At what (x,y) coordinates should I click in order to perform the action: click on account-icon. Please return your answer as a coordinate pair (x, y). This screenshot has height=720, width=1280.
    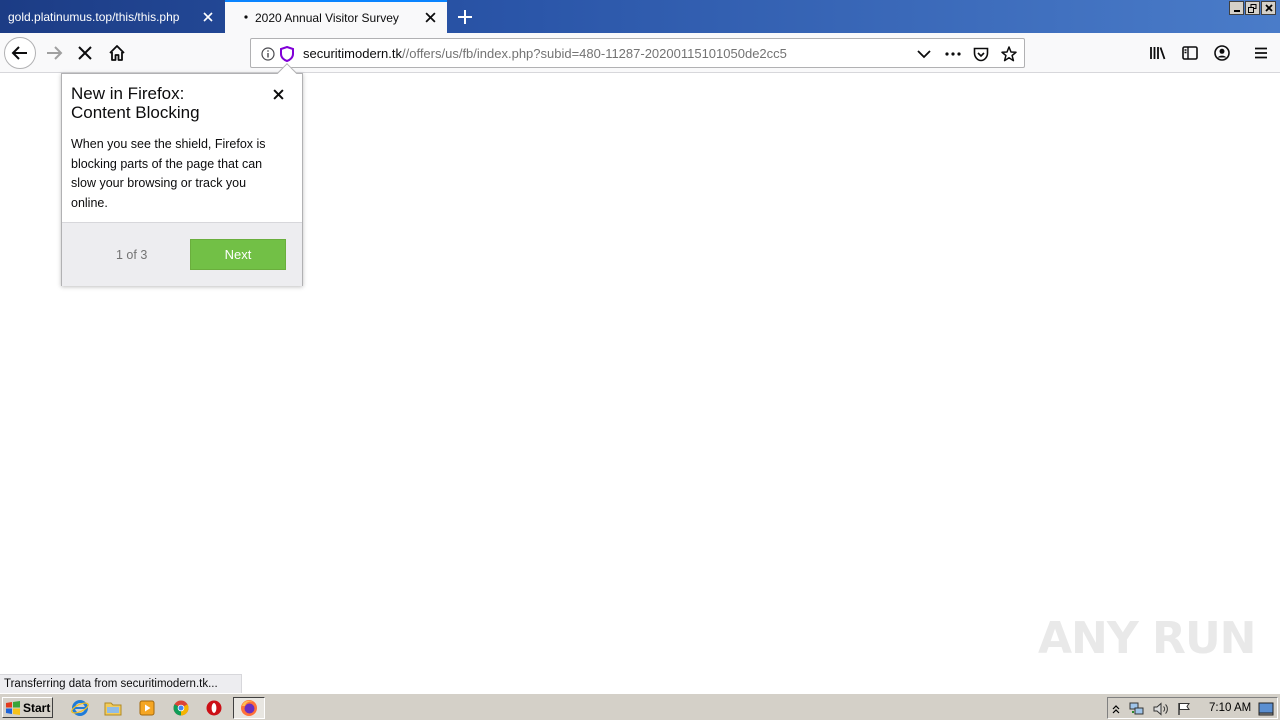
    Looking at the image, I should click on (1222, 53).